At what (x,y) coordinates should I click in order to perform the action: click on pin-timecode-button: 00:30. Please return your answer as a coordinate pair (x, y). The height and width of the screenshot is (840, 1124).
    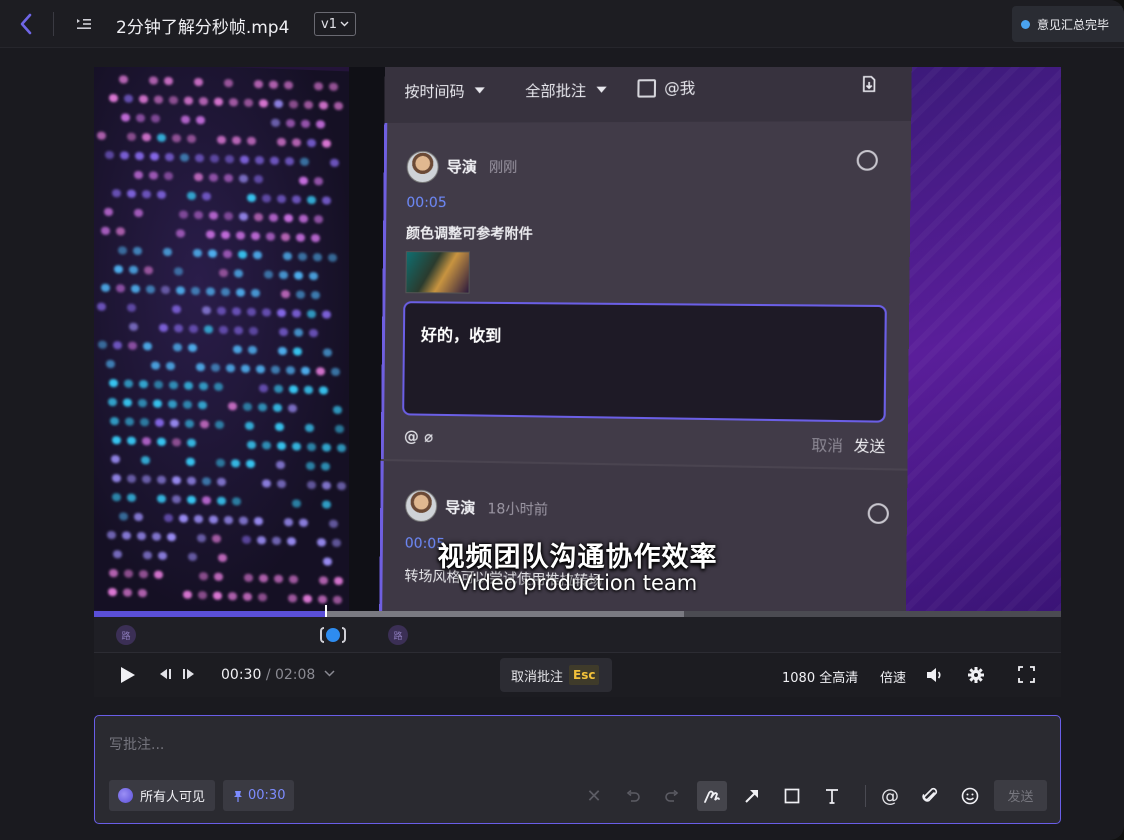
    Looking at the image, I should click on (258, 795).